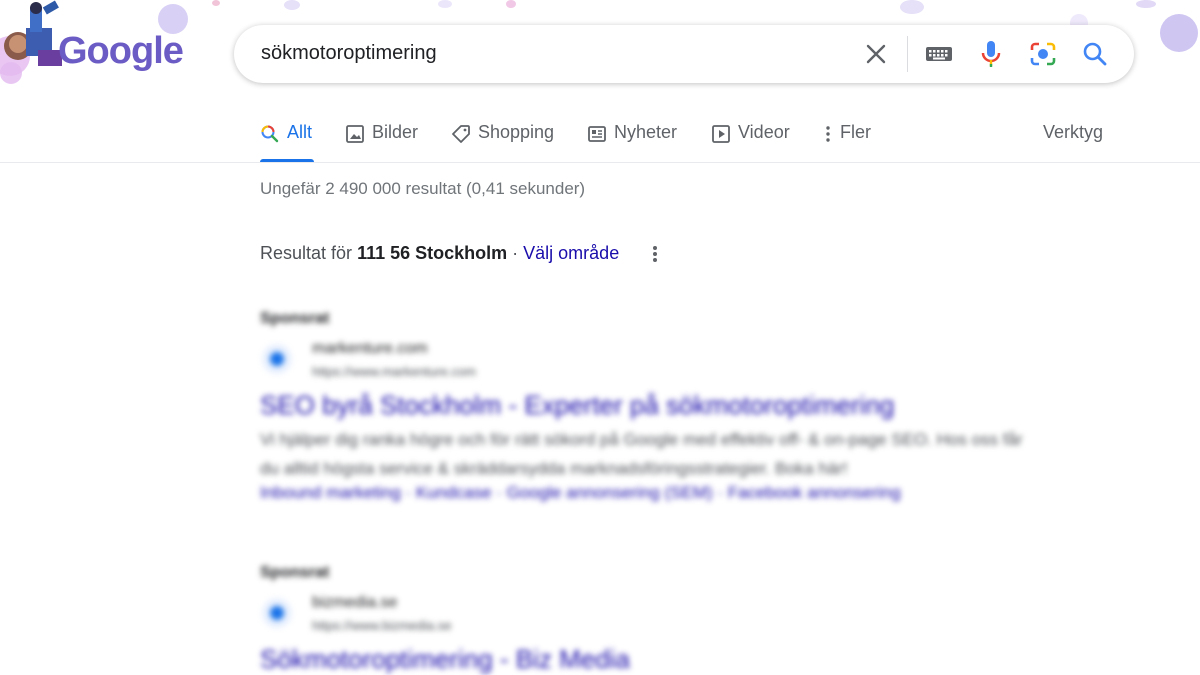  Describe the element at coordinates (907, 54) in the screenshot. I see `searchbar-divider` at that location.